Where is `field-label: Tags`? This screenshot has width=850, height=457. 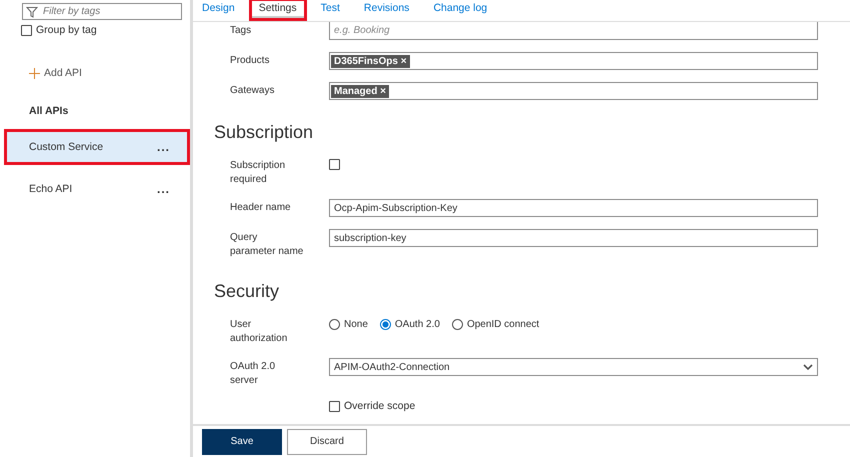 field-label: Tags is located at coordinates (241, 31).